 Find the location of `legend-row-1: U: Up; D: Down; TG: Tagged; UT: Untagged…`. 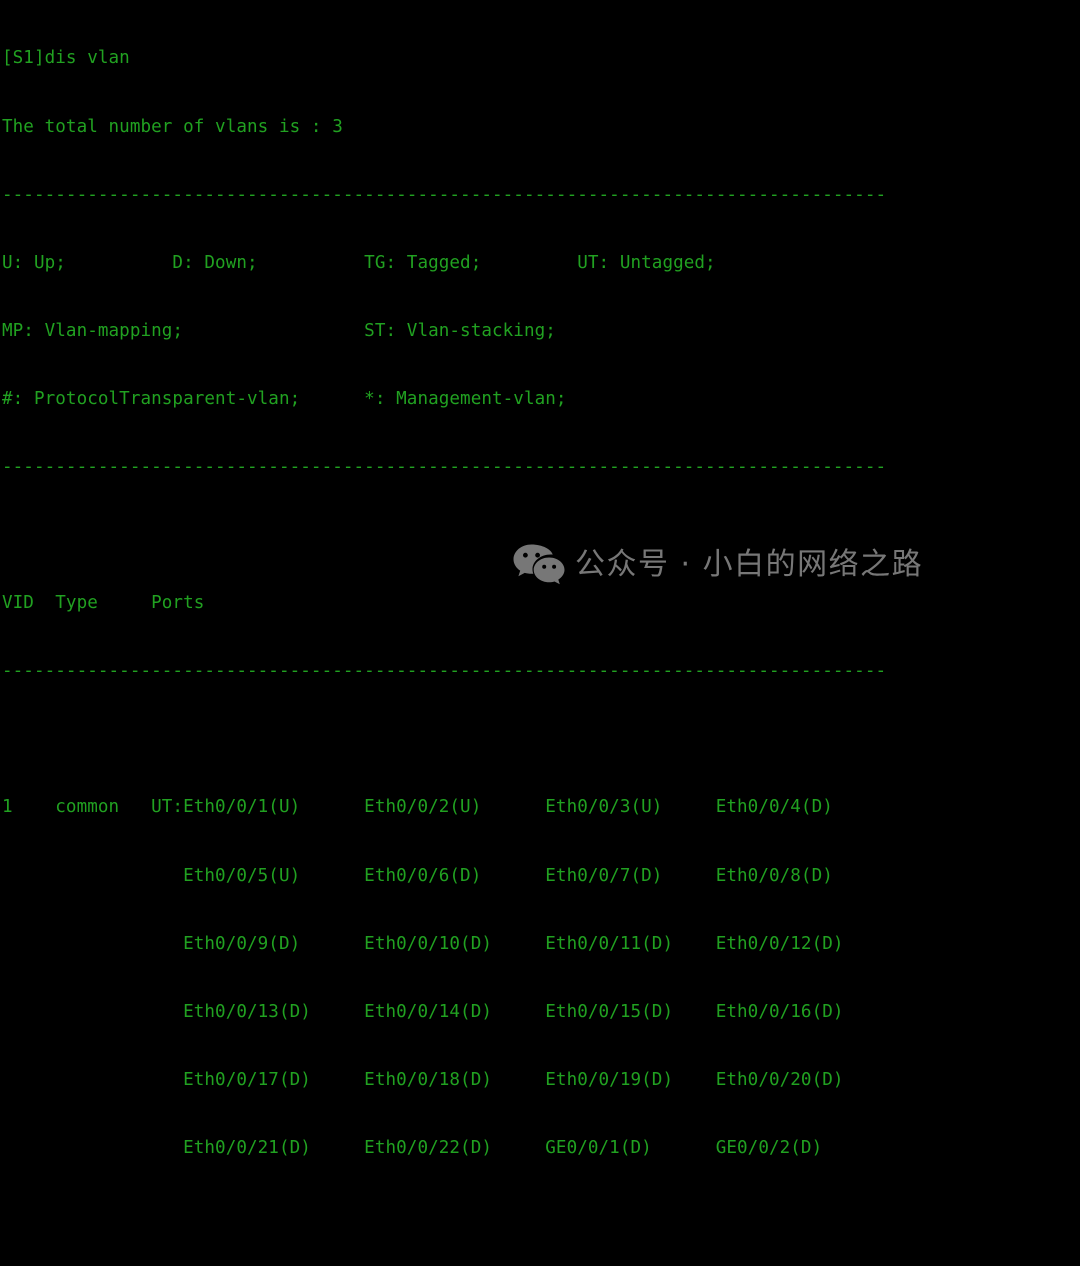

legend-row-1: U: Up; D: Down; TG: Tagged; UT: Untagged… is located at coordinates (359, 262).